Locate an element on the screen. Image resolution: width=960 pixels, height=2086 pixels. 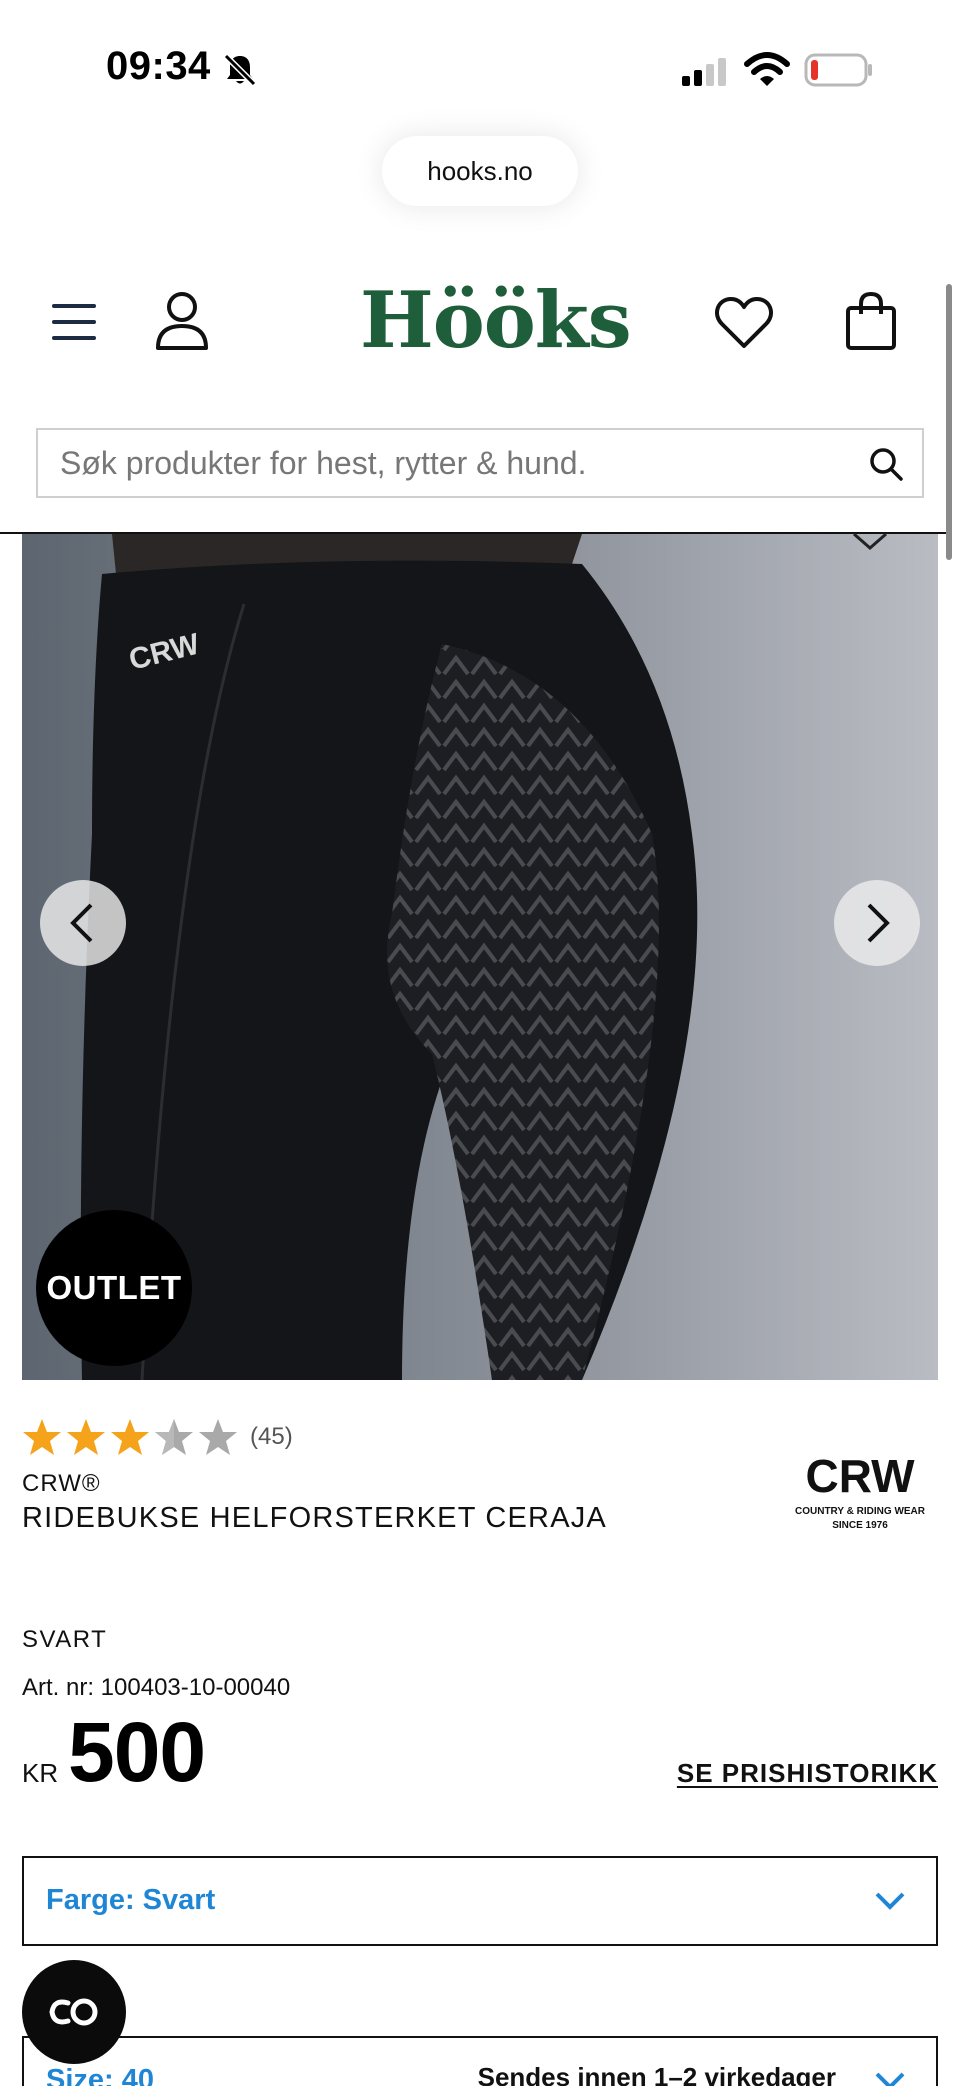
account-icon is located at coordinates (182, 321).